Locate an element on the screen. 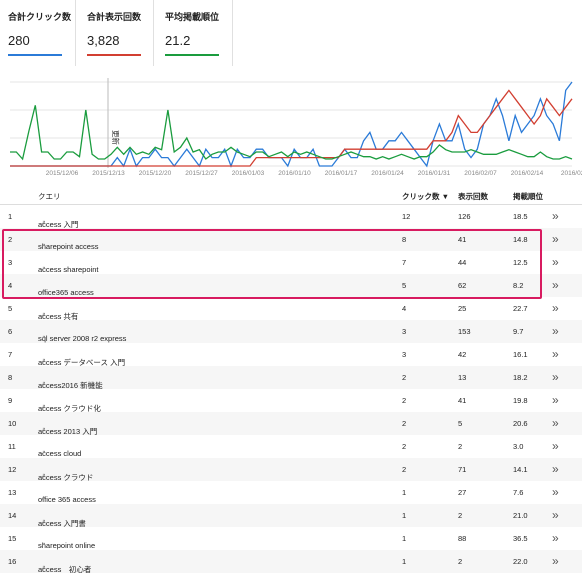 Image resolution: width=582 pixels, height=585 pixels. row-number: 10 is located at coordinates (12, 423).